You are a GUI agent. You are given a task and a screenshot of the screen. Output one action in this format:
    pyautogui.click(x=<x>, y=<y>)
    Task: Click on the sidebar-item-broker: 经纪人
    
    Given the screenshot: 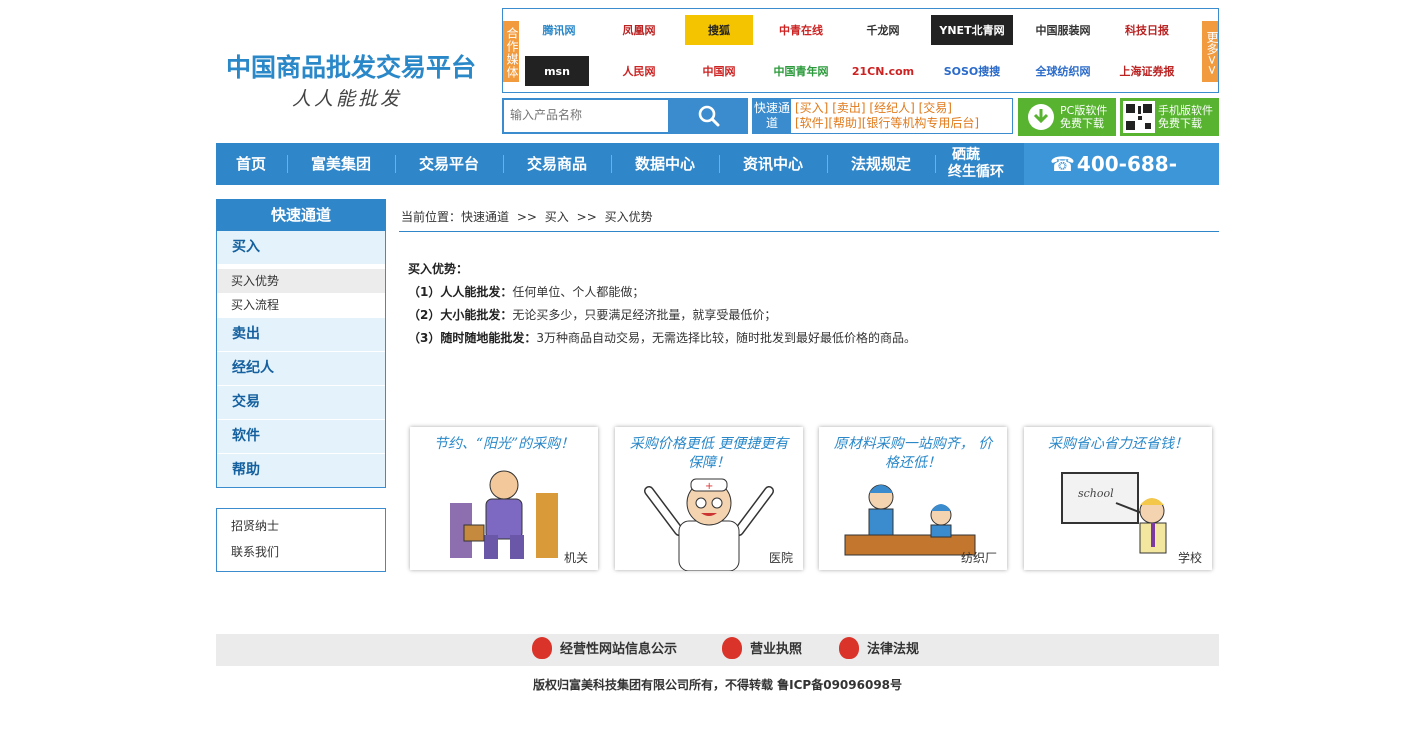 What is the action you would take?
    pyautogui.click(x=301, y=368)
    